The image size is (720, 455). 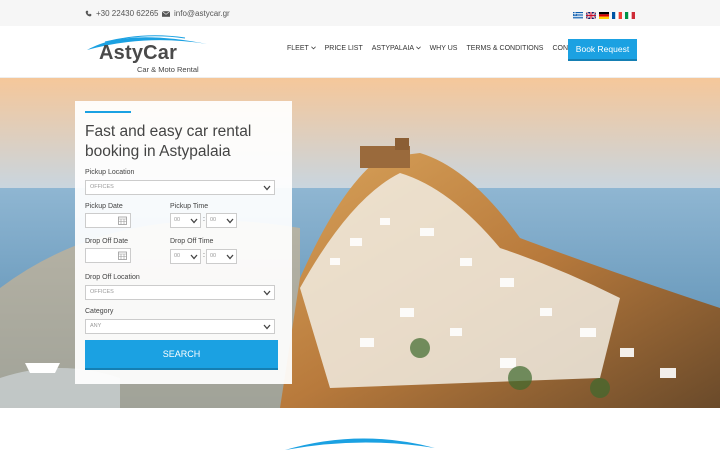 I want to click on panel-accent-line, so click(x=108, y=112).